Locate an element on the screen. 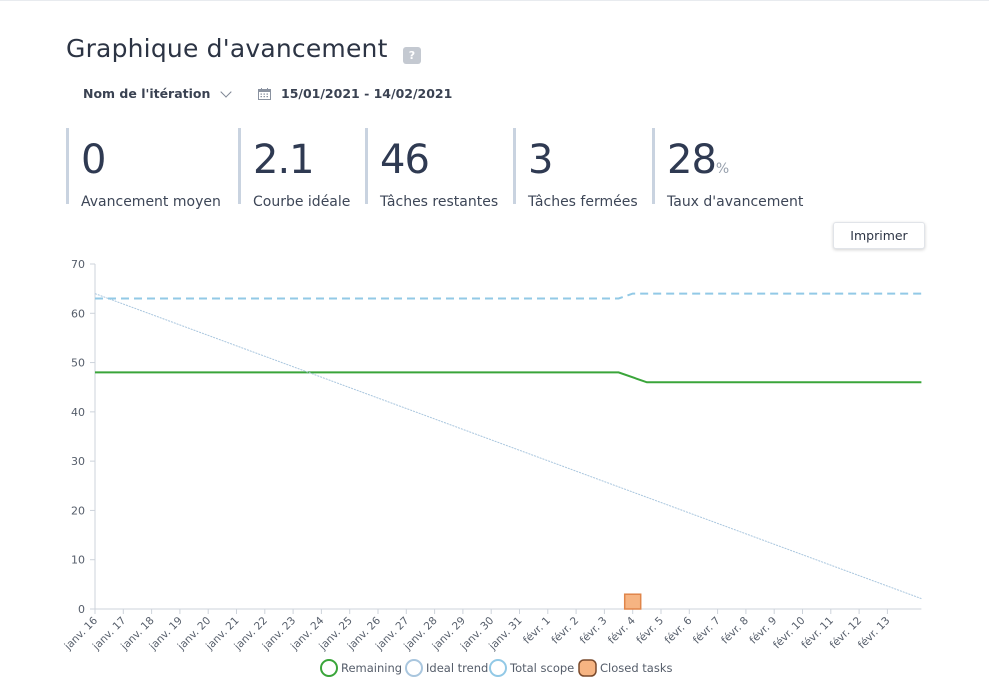  y-tick-label: 30 is located at coordinates (78, 461).